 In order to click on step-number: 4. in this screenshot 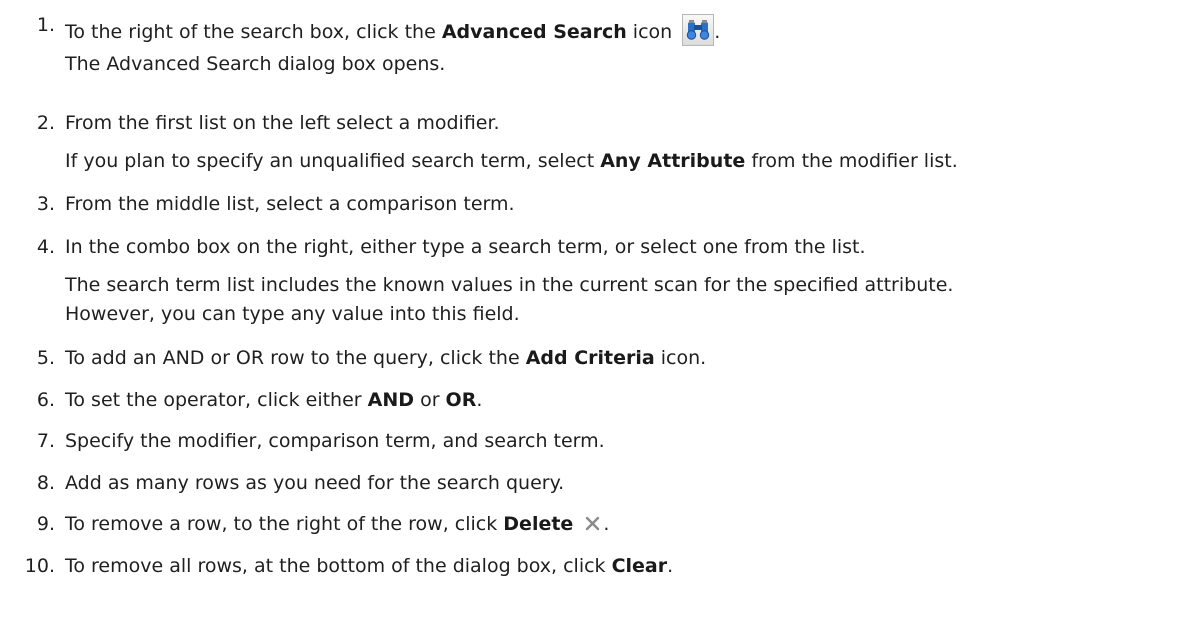, I will do `click(45, 247)`.